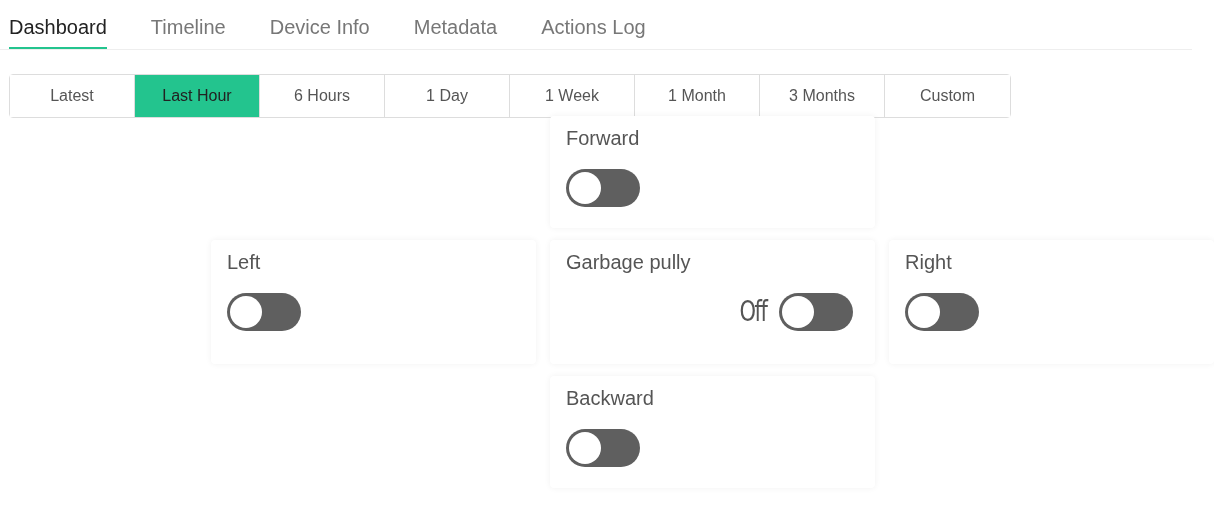  Describe the element at coordinates (753, 312) in the screenshot. I see `status-label: Off` at that location.